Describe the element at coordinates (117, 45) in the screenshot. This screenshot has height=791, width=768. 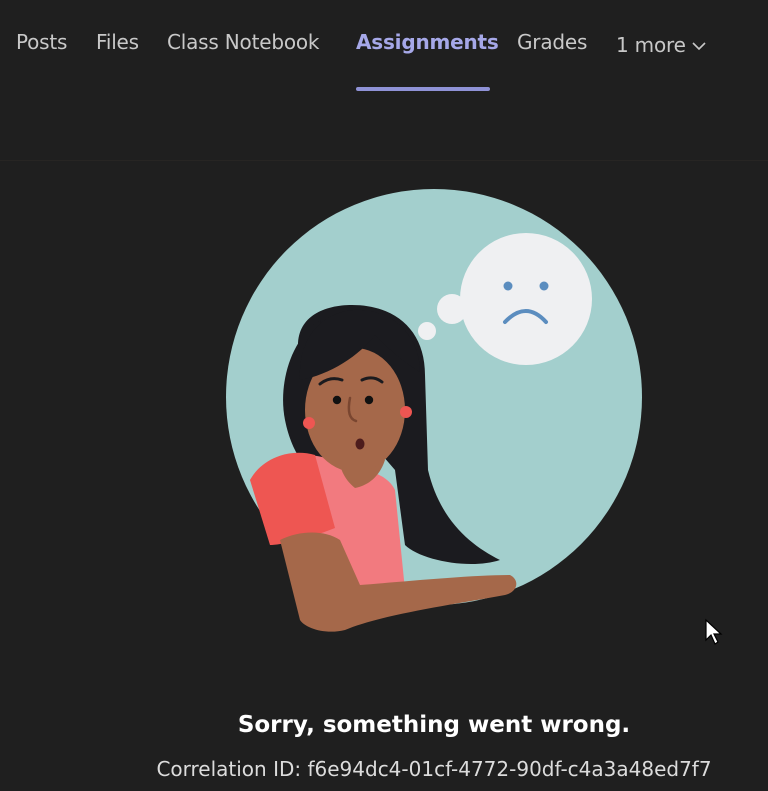
I see `tab-files: Files` at that location.